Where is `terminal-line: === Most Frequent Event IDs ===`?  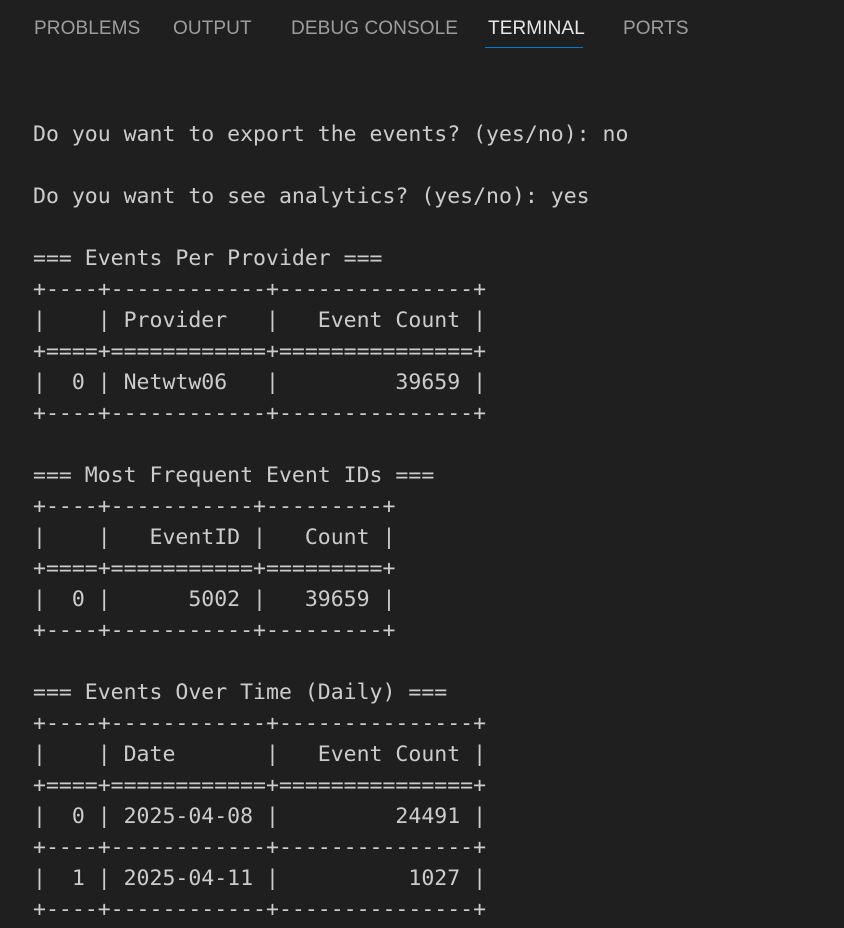 terminal-line: === Most Frequent Event IDs === is located at coordinates (234, 475).